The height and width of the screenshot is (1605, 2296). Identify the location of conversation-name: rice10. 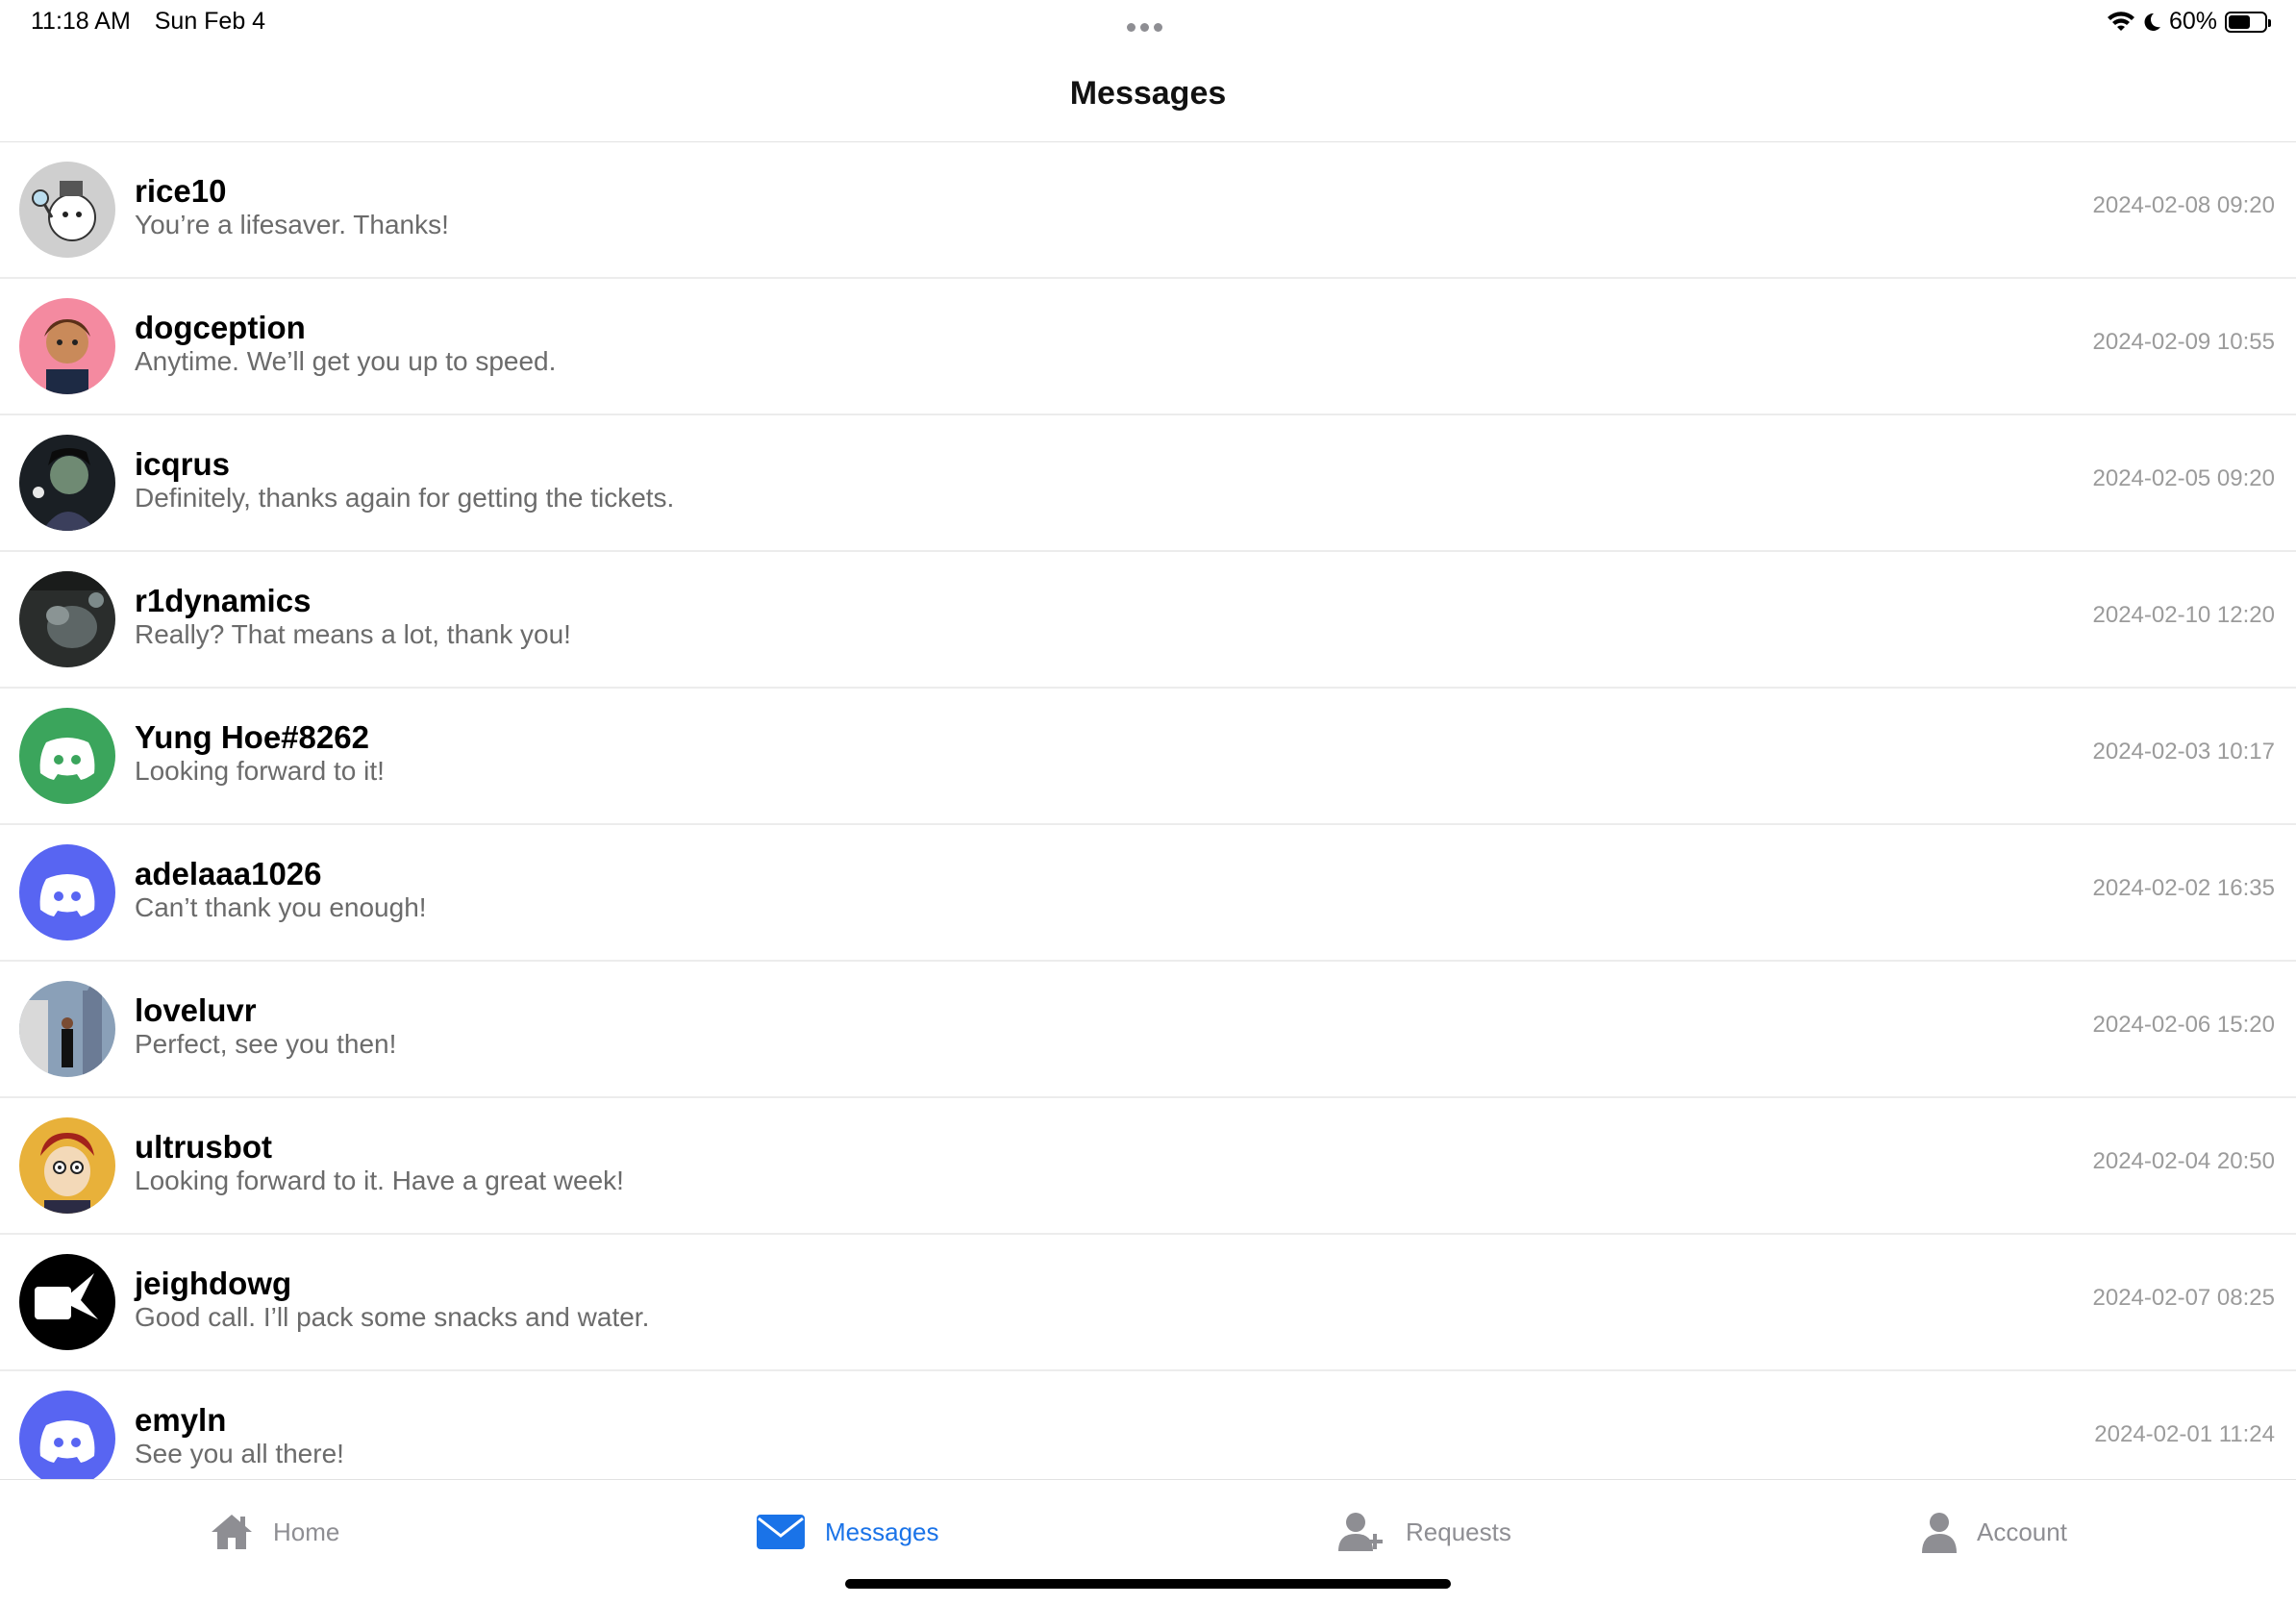
(181, 191).